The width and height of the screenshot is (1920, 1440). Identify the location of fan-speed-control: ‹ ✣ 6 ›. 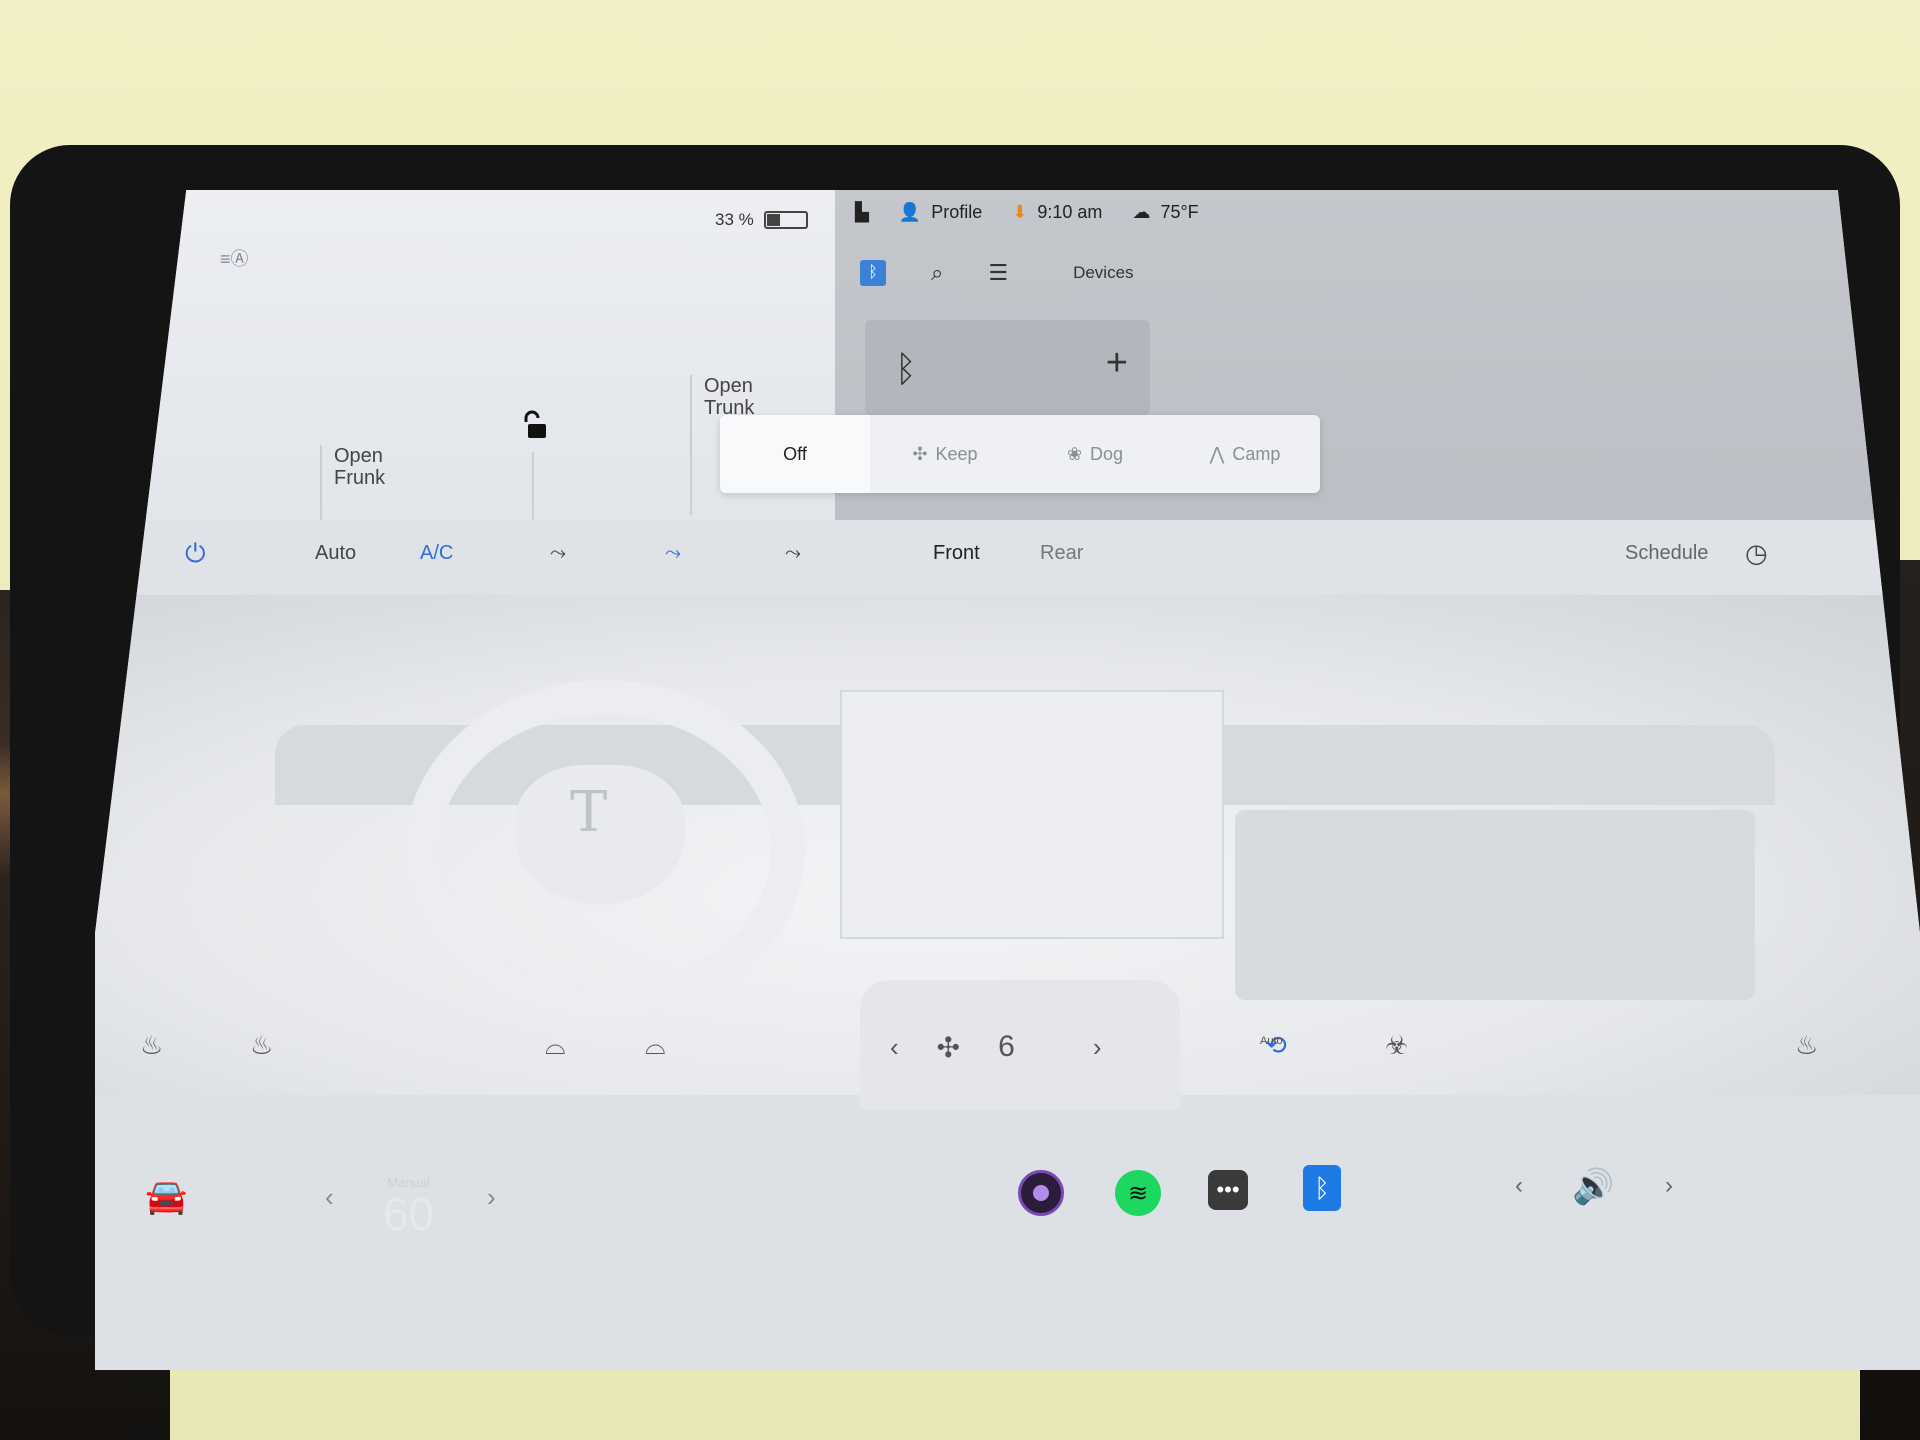
(996, 1047).